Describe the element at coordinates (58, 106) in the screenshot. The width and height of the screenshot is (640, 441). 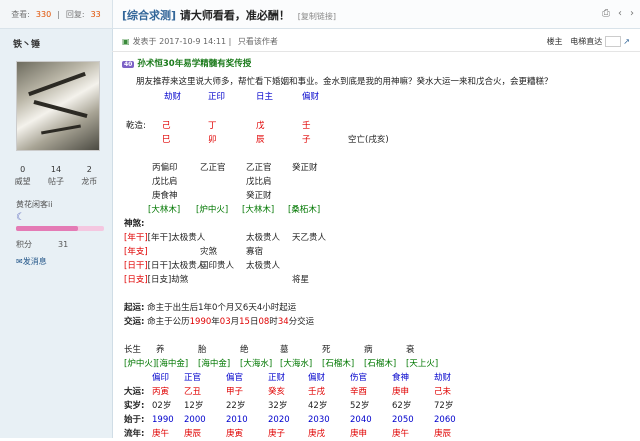
I see `avatar` at that location.